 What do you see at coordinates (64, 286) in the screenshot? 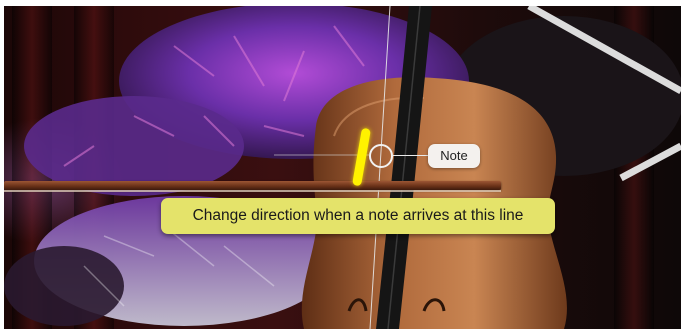
I see `feather-shadow` at bounding box center [64, 286].